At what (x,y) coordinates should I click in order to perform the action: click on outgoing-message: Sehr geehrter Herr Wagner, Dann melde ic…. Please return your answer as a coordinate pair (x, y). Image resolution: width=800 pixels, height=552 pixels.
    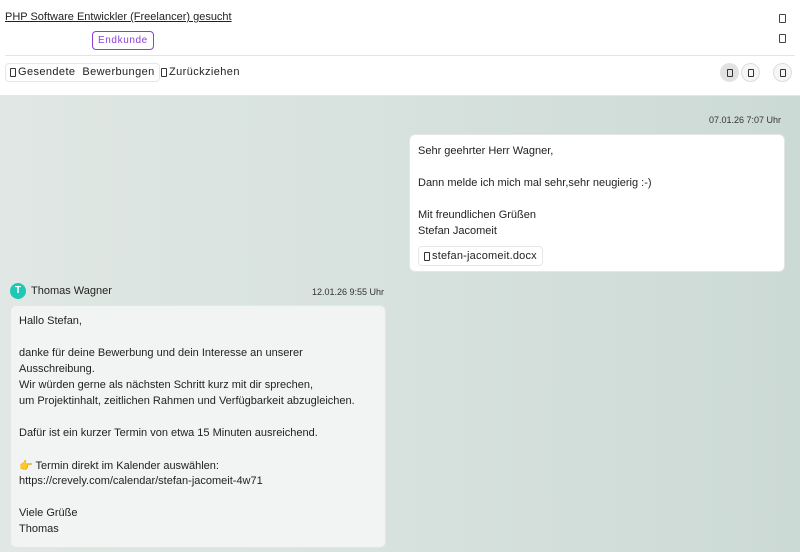
    Looking at the image, I should click on (597, 203).